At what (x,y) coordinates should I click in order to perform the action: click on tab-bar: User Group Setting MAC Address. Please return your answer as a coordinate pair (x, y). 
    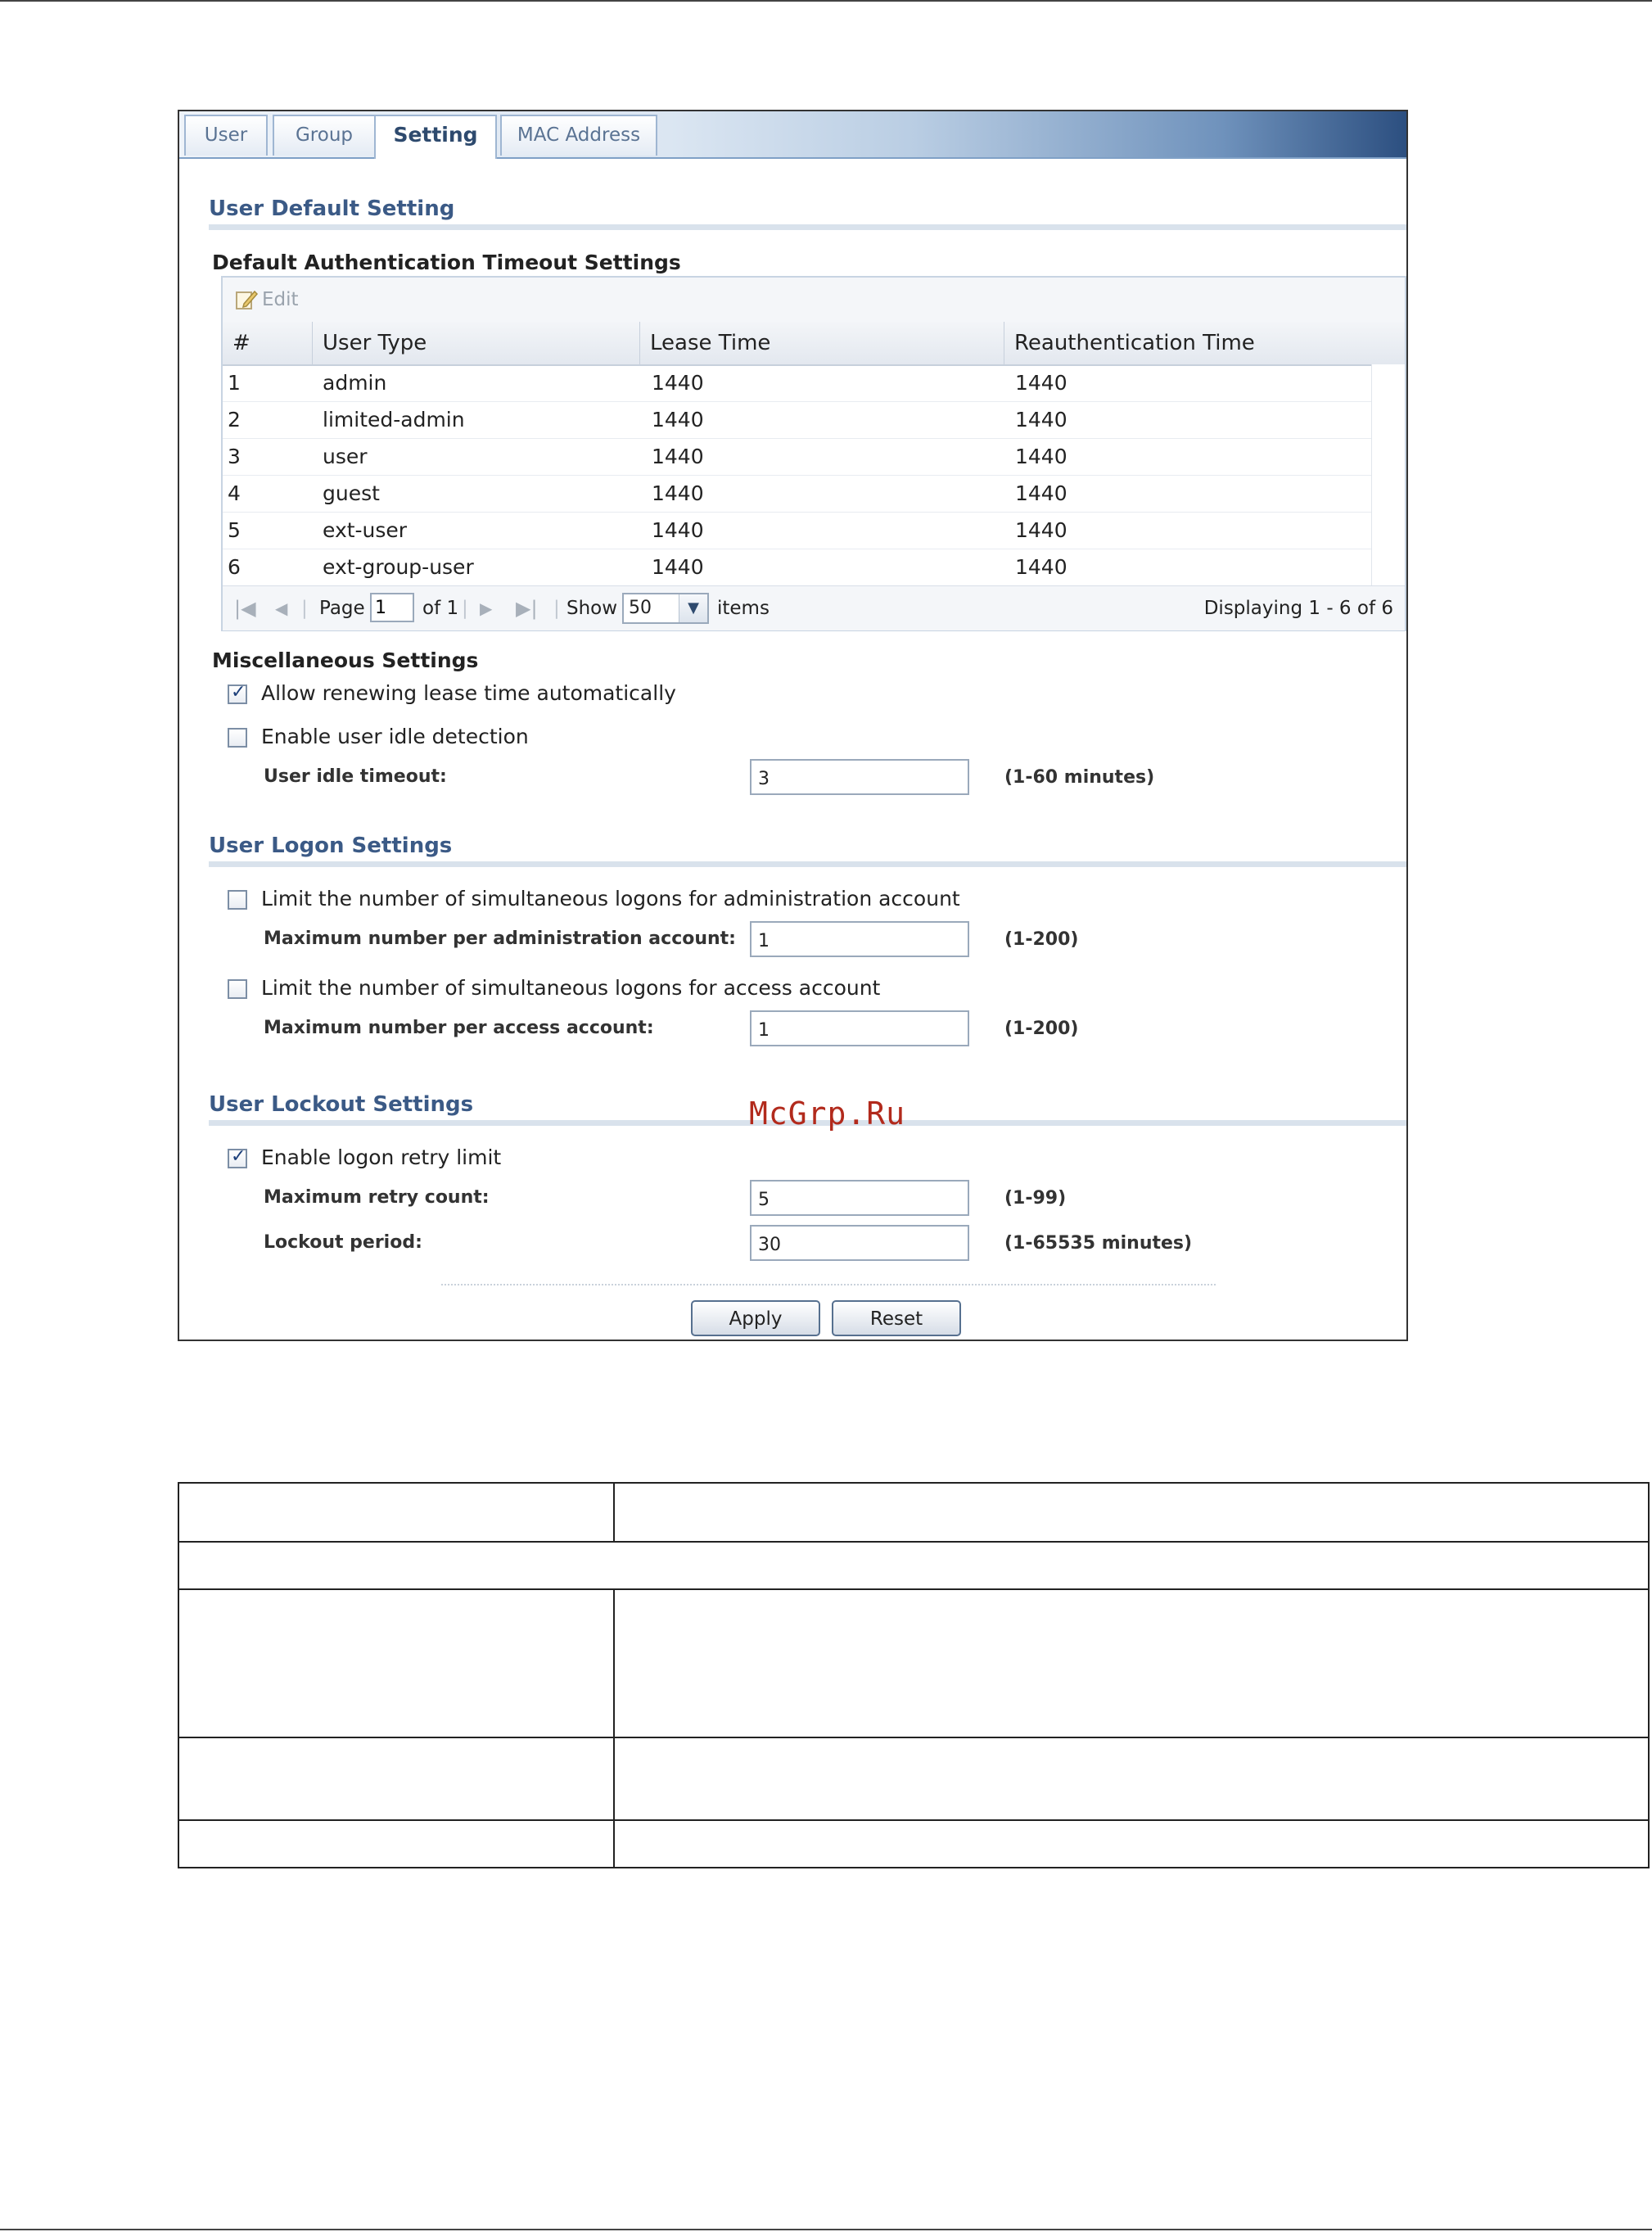
    Looking at the image, I should click on (792, 135).